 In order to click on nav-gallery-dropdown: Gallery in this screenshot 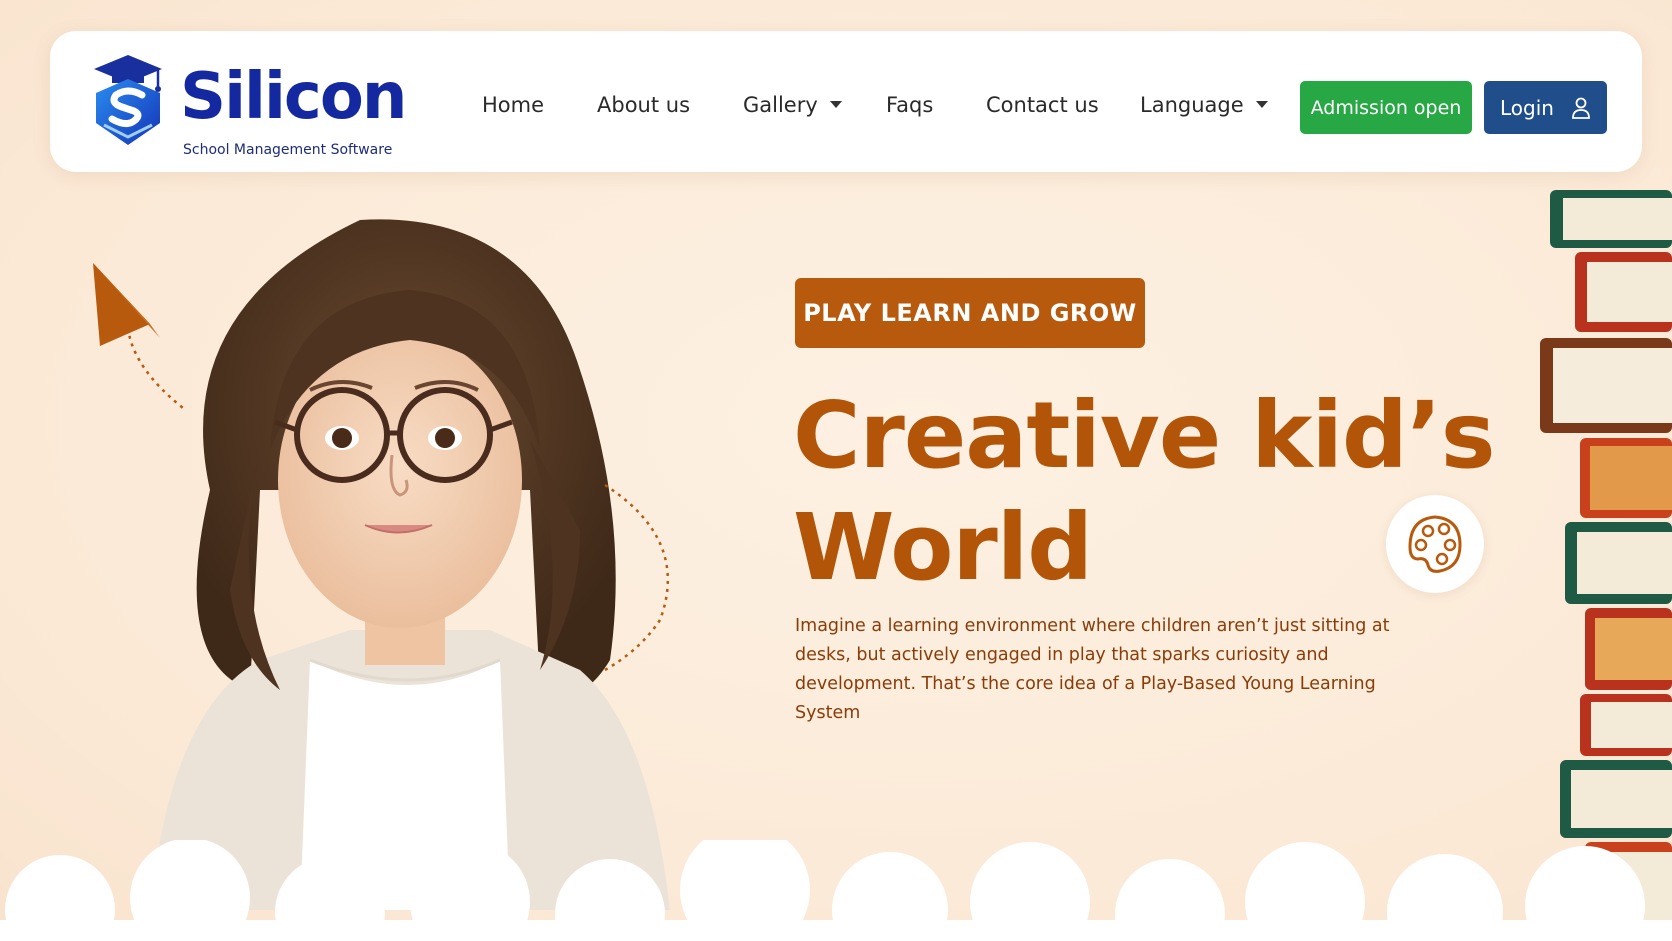, I will do `click(792, 105)`.